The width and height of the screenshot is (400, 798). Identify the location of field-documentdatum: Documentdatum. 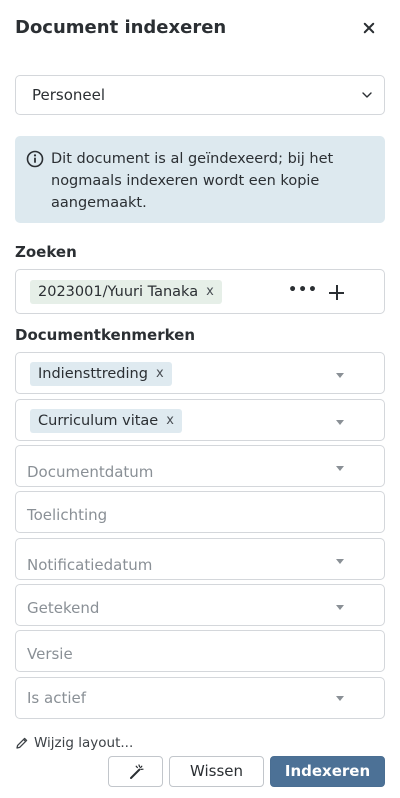
(200, 466).